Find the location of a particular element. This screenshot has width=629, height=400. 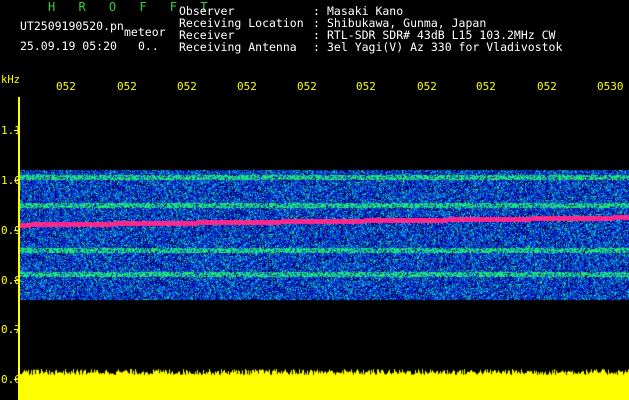

datetime-label: 25.09.19 05:20 is located at coordinates (68, 46).